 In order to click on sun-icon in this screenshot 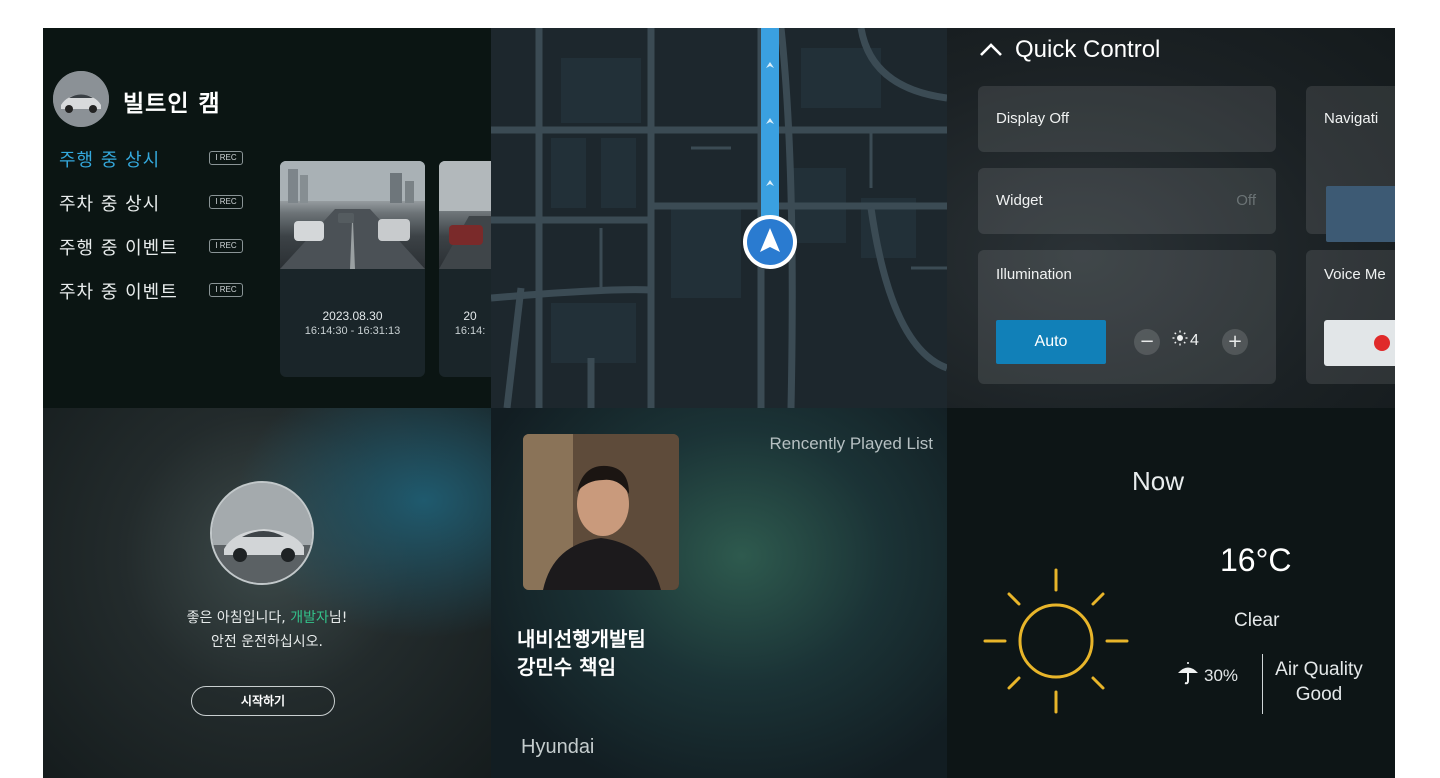, I will do `click(1056, 641)`.